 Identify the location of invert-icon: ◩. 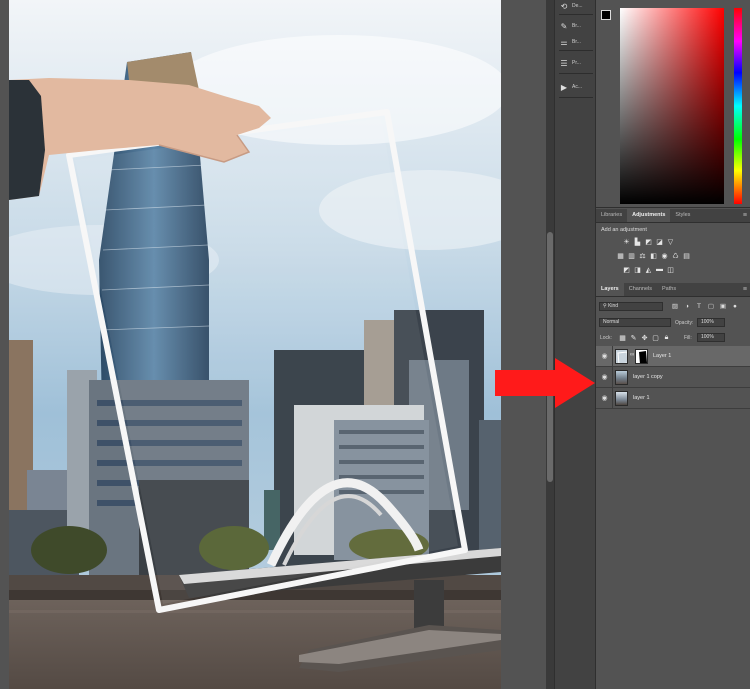
(626, 269).